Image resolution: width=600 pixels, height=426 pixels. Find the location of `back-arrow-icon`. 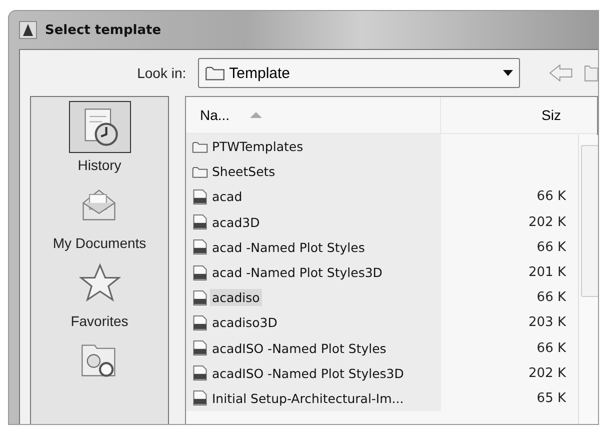

back-arrow-icon is located at coordinates (561, 73).